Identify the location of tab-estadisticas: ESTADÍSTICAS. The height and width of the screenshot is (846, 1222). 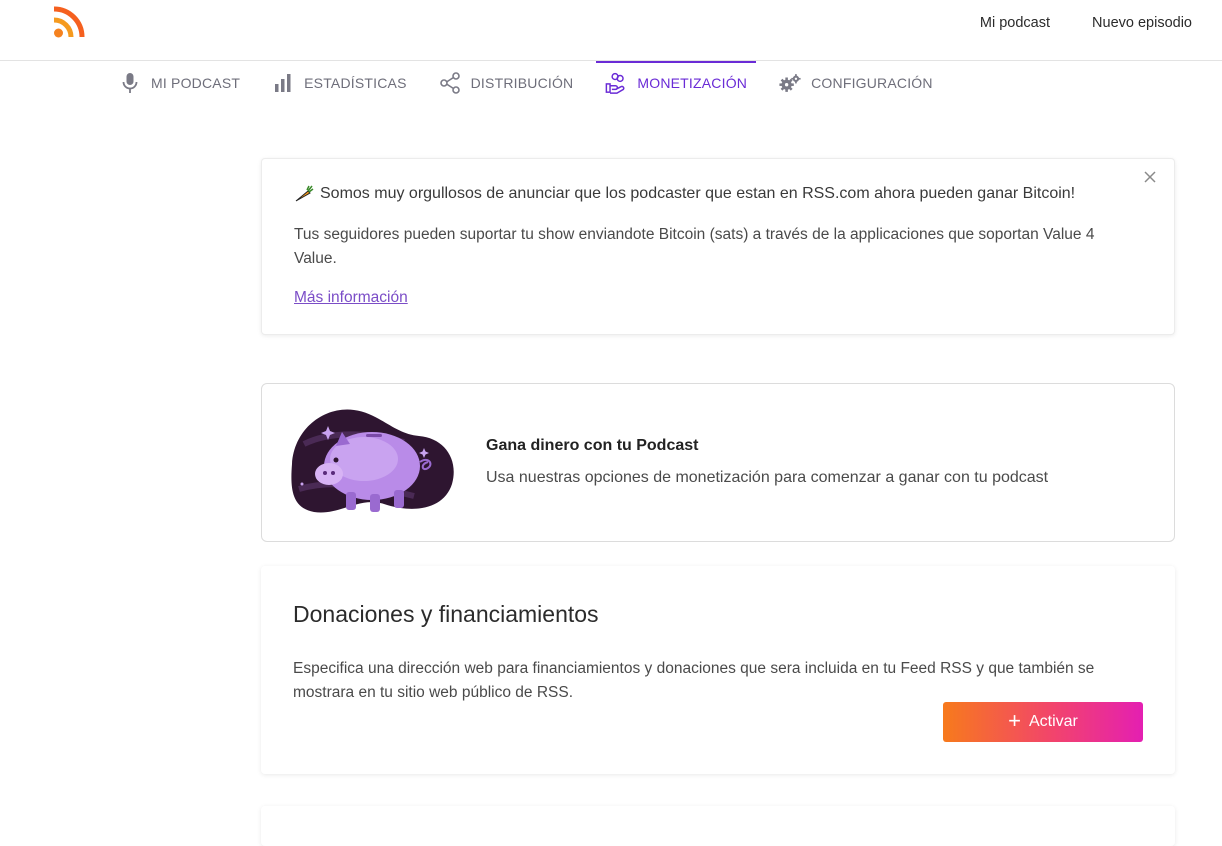
(339, 83).